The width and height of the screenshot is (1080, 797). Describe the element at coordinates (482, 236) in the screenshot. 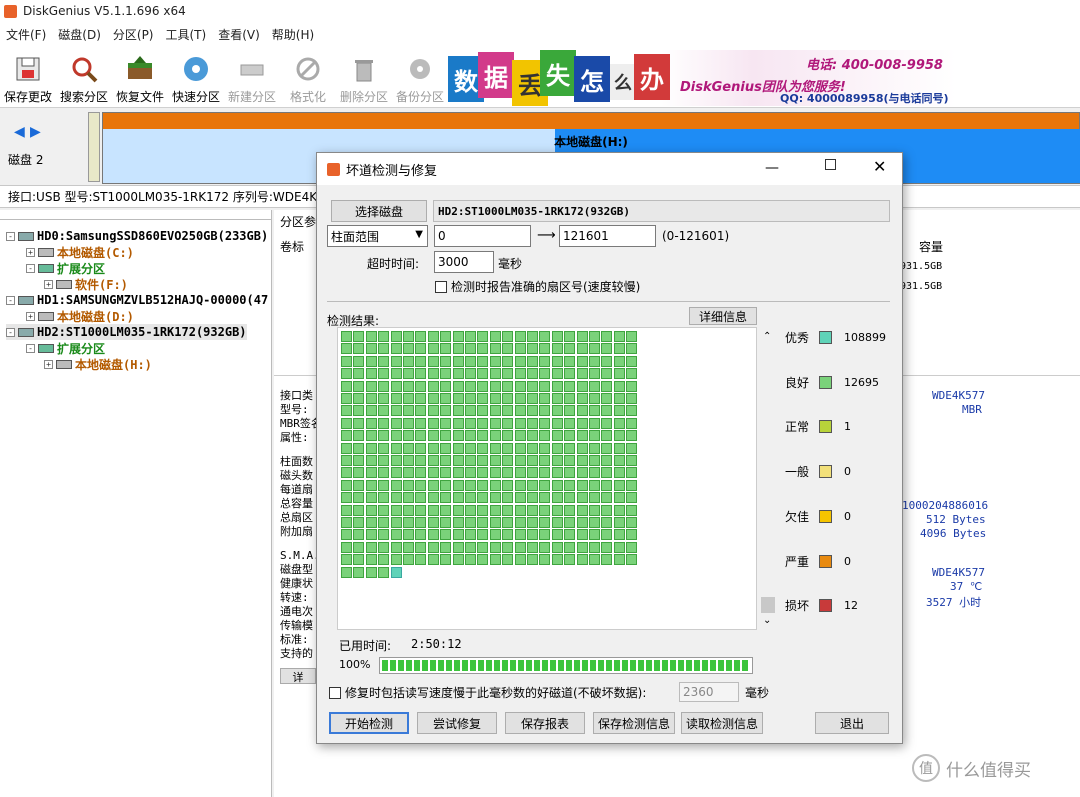

I see `range-from-input: 0` at that location.